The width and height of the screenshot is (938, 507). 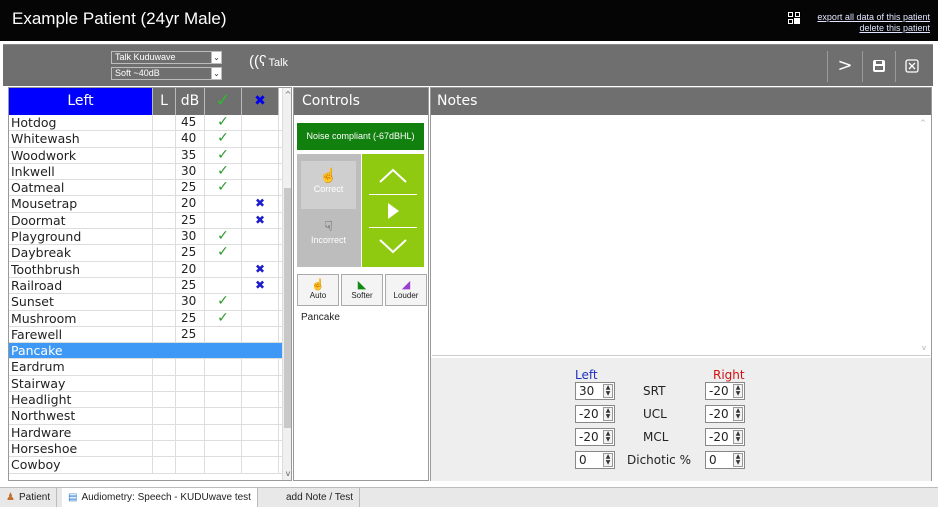 What do you see at coordinates (595, 414) in the screenshot?
I see `left-ucl-spinner: -20 ▲ ▼` at bounding box center [595, 414].